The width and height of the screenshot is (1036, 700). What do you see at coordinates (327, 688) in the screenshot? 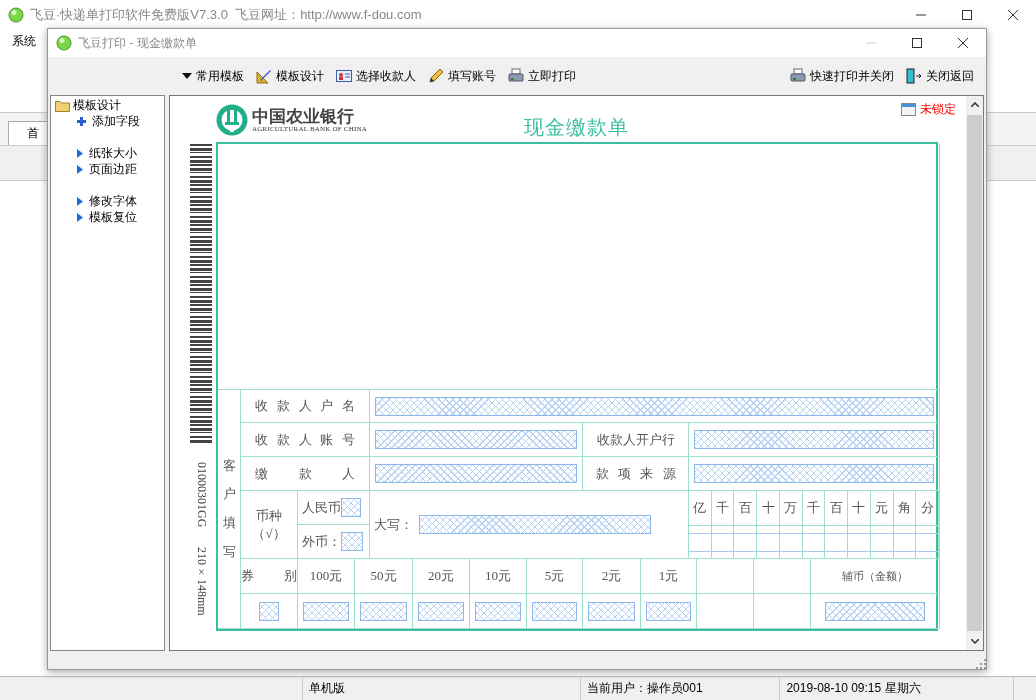
I see `status-text: 单机版` at bounding box center [327, 688].